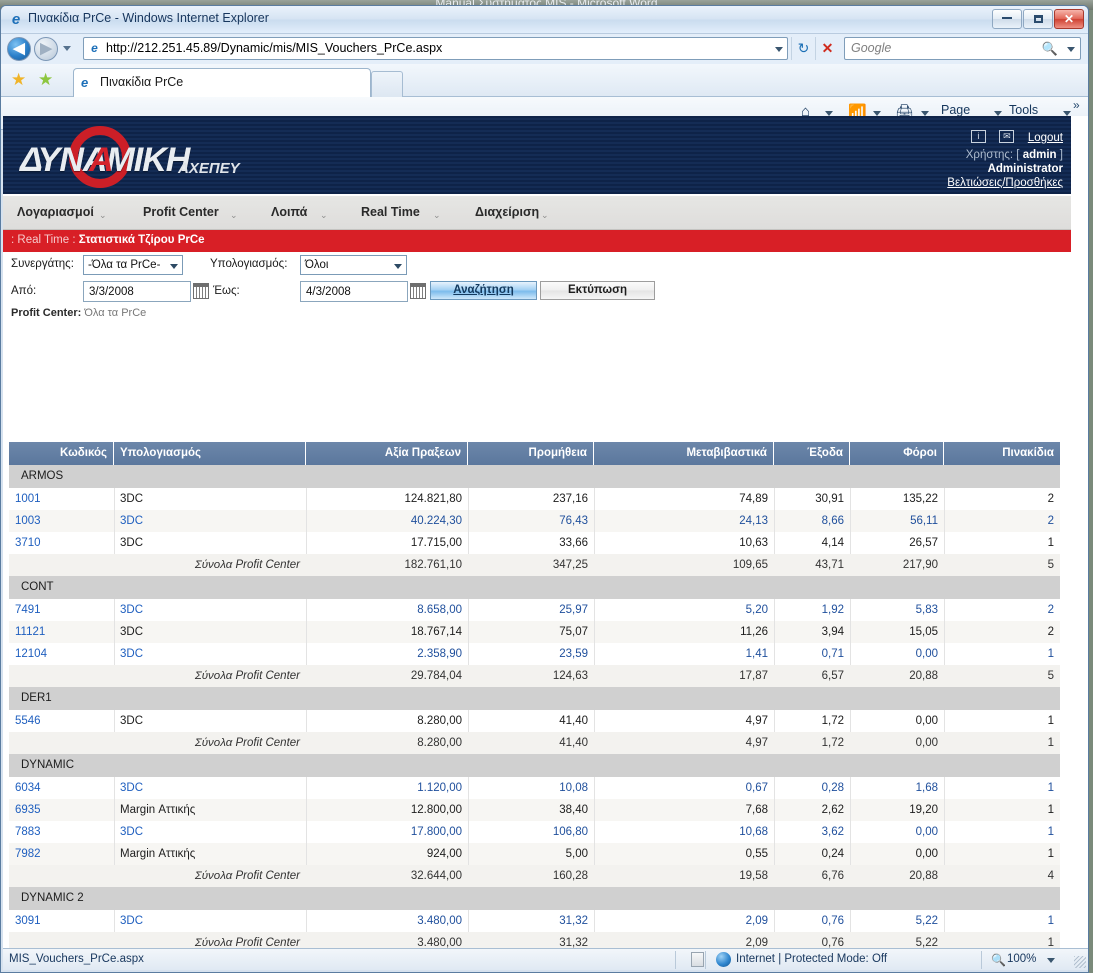 The height and width of the screenshot is (973, 1093). What do you see at coordinates (61, 921) in the screenshot?
I see `cell-code: 3091` at bounding box center [61, 921].